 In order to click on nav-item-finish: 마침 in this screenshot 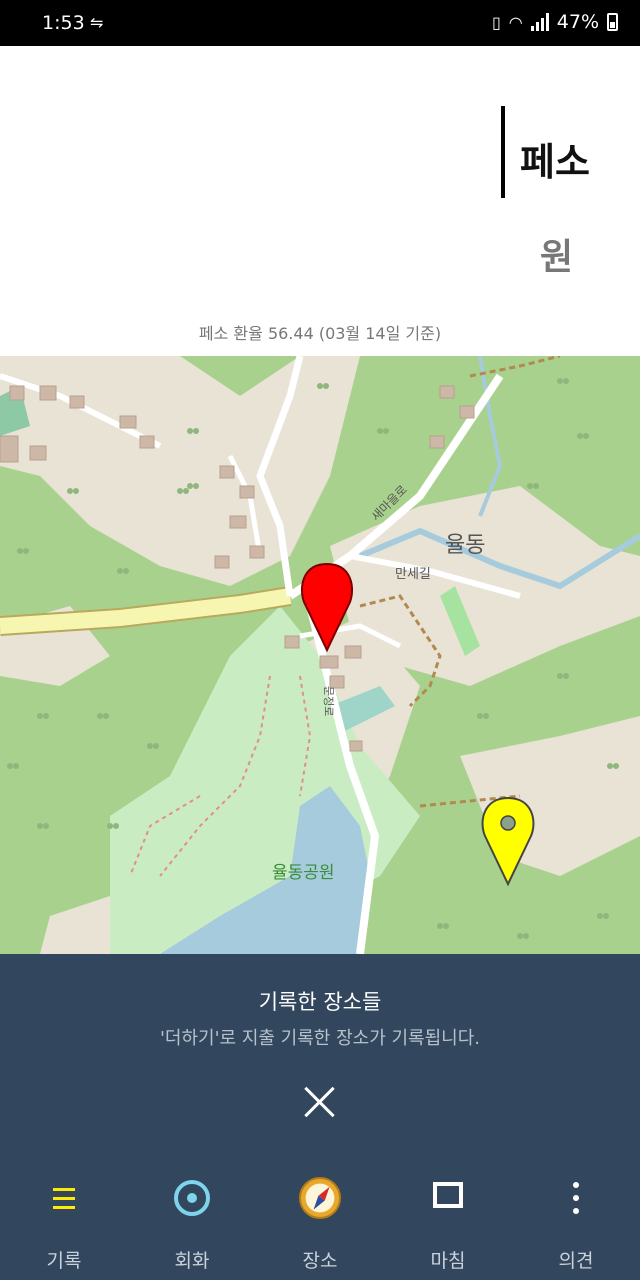, I will do `click(448, 1222)`.